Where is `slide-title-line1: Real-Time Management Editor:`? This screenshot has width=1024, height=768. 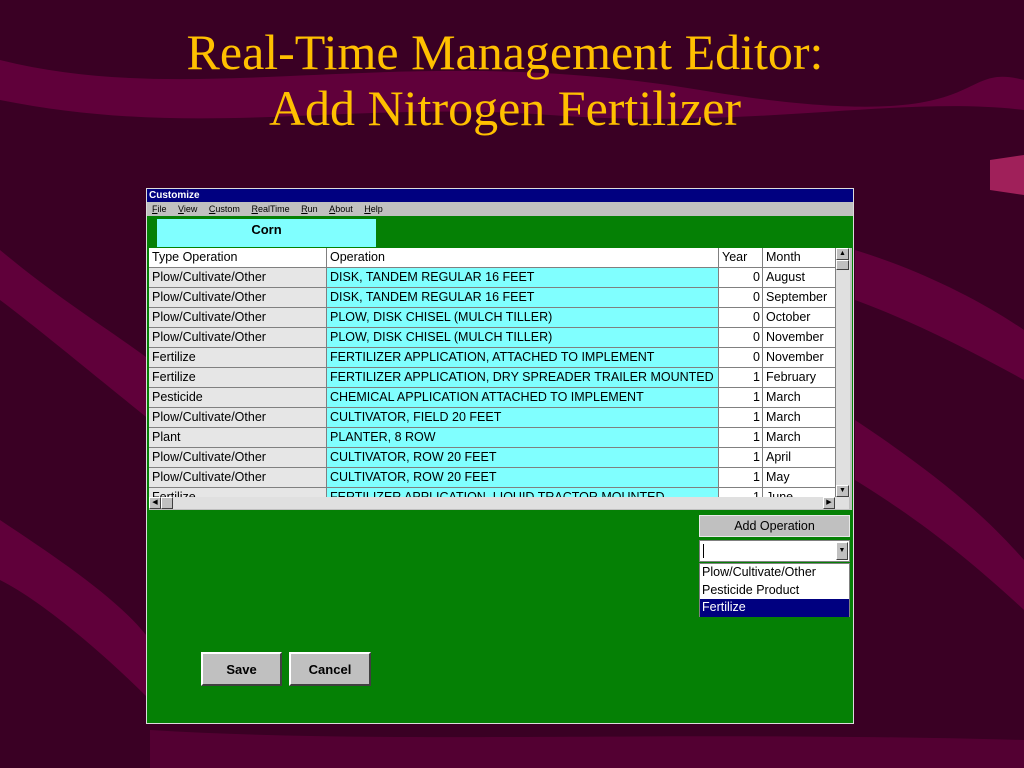 slide-title-line1: Real-Time Management Editor: is located at coordinates (505, 52).